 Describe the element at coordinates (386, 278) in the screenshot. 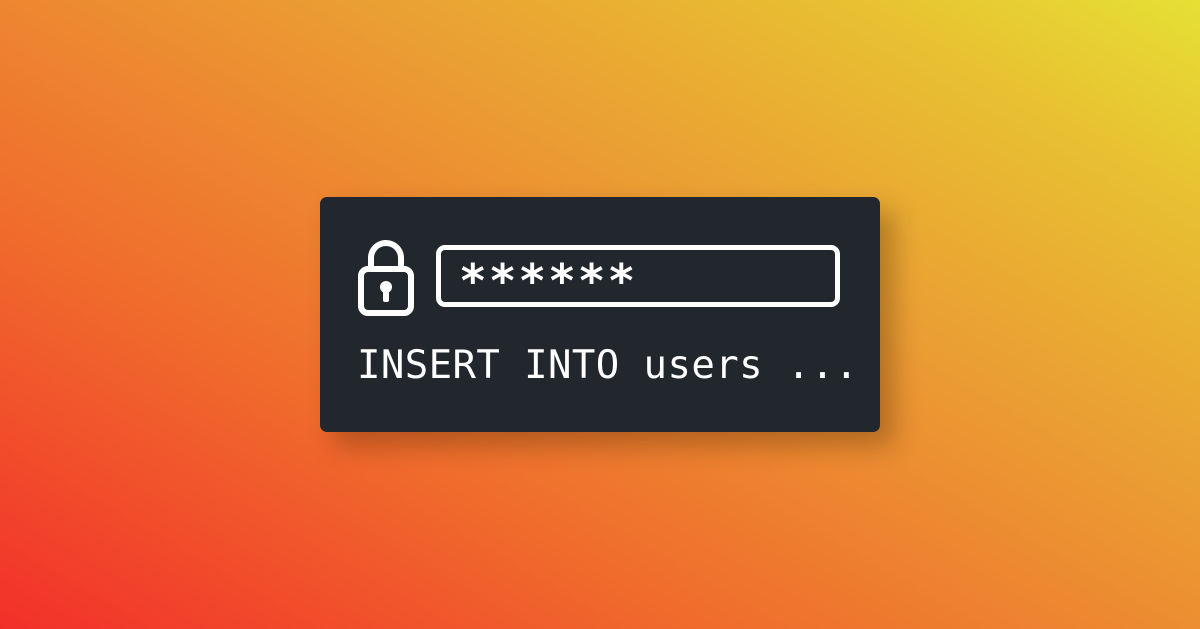

I see `lock-icon` at that location.